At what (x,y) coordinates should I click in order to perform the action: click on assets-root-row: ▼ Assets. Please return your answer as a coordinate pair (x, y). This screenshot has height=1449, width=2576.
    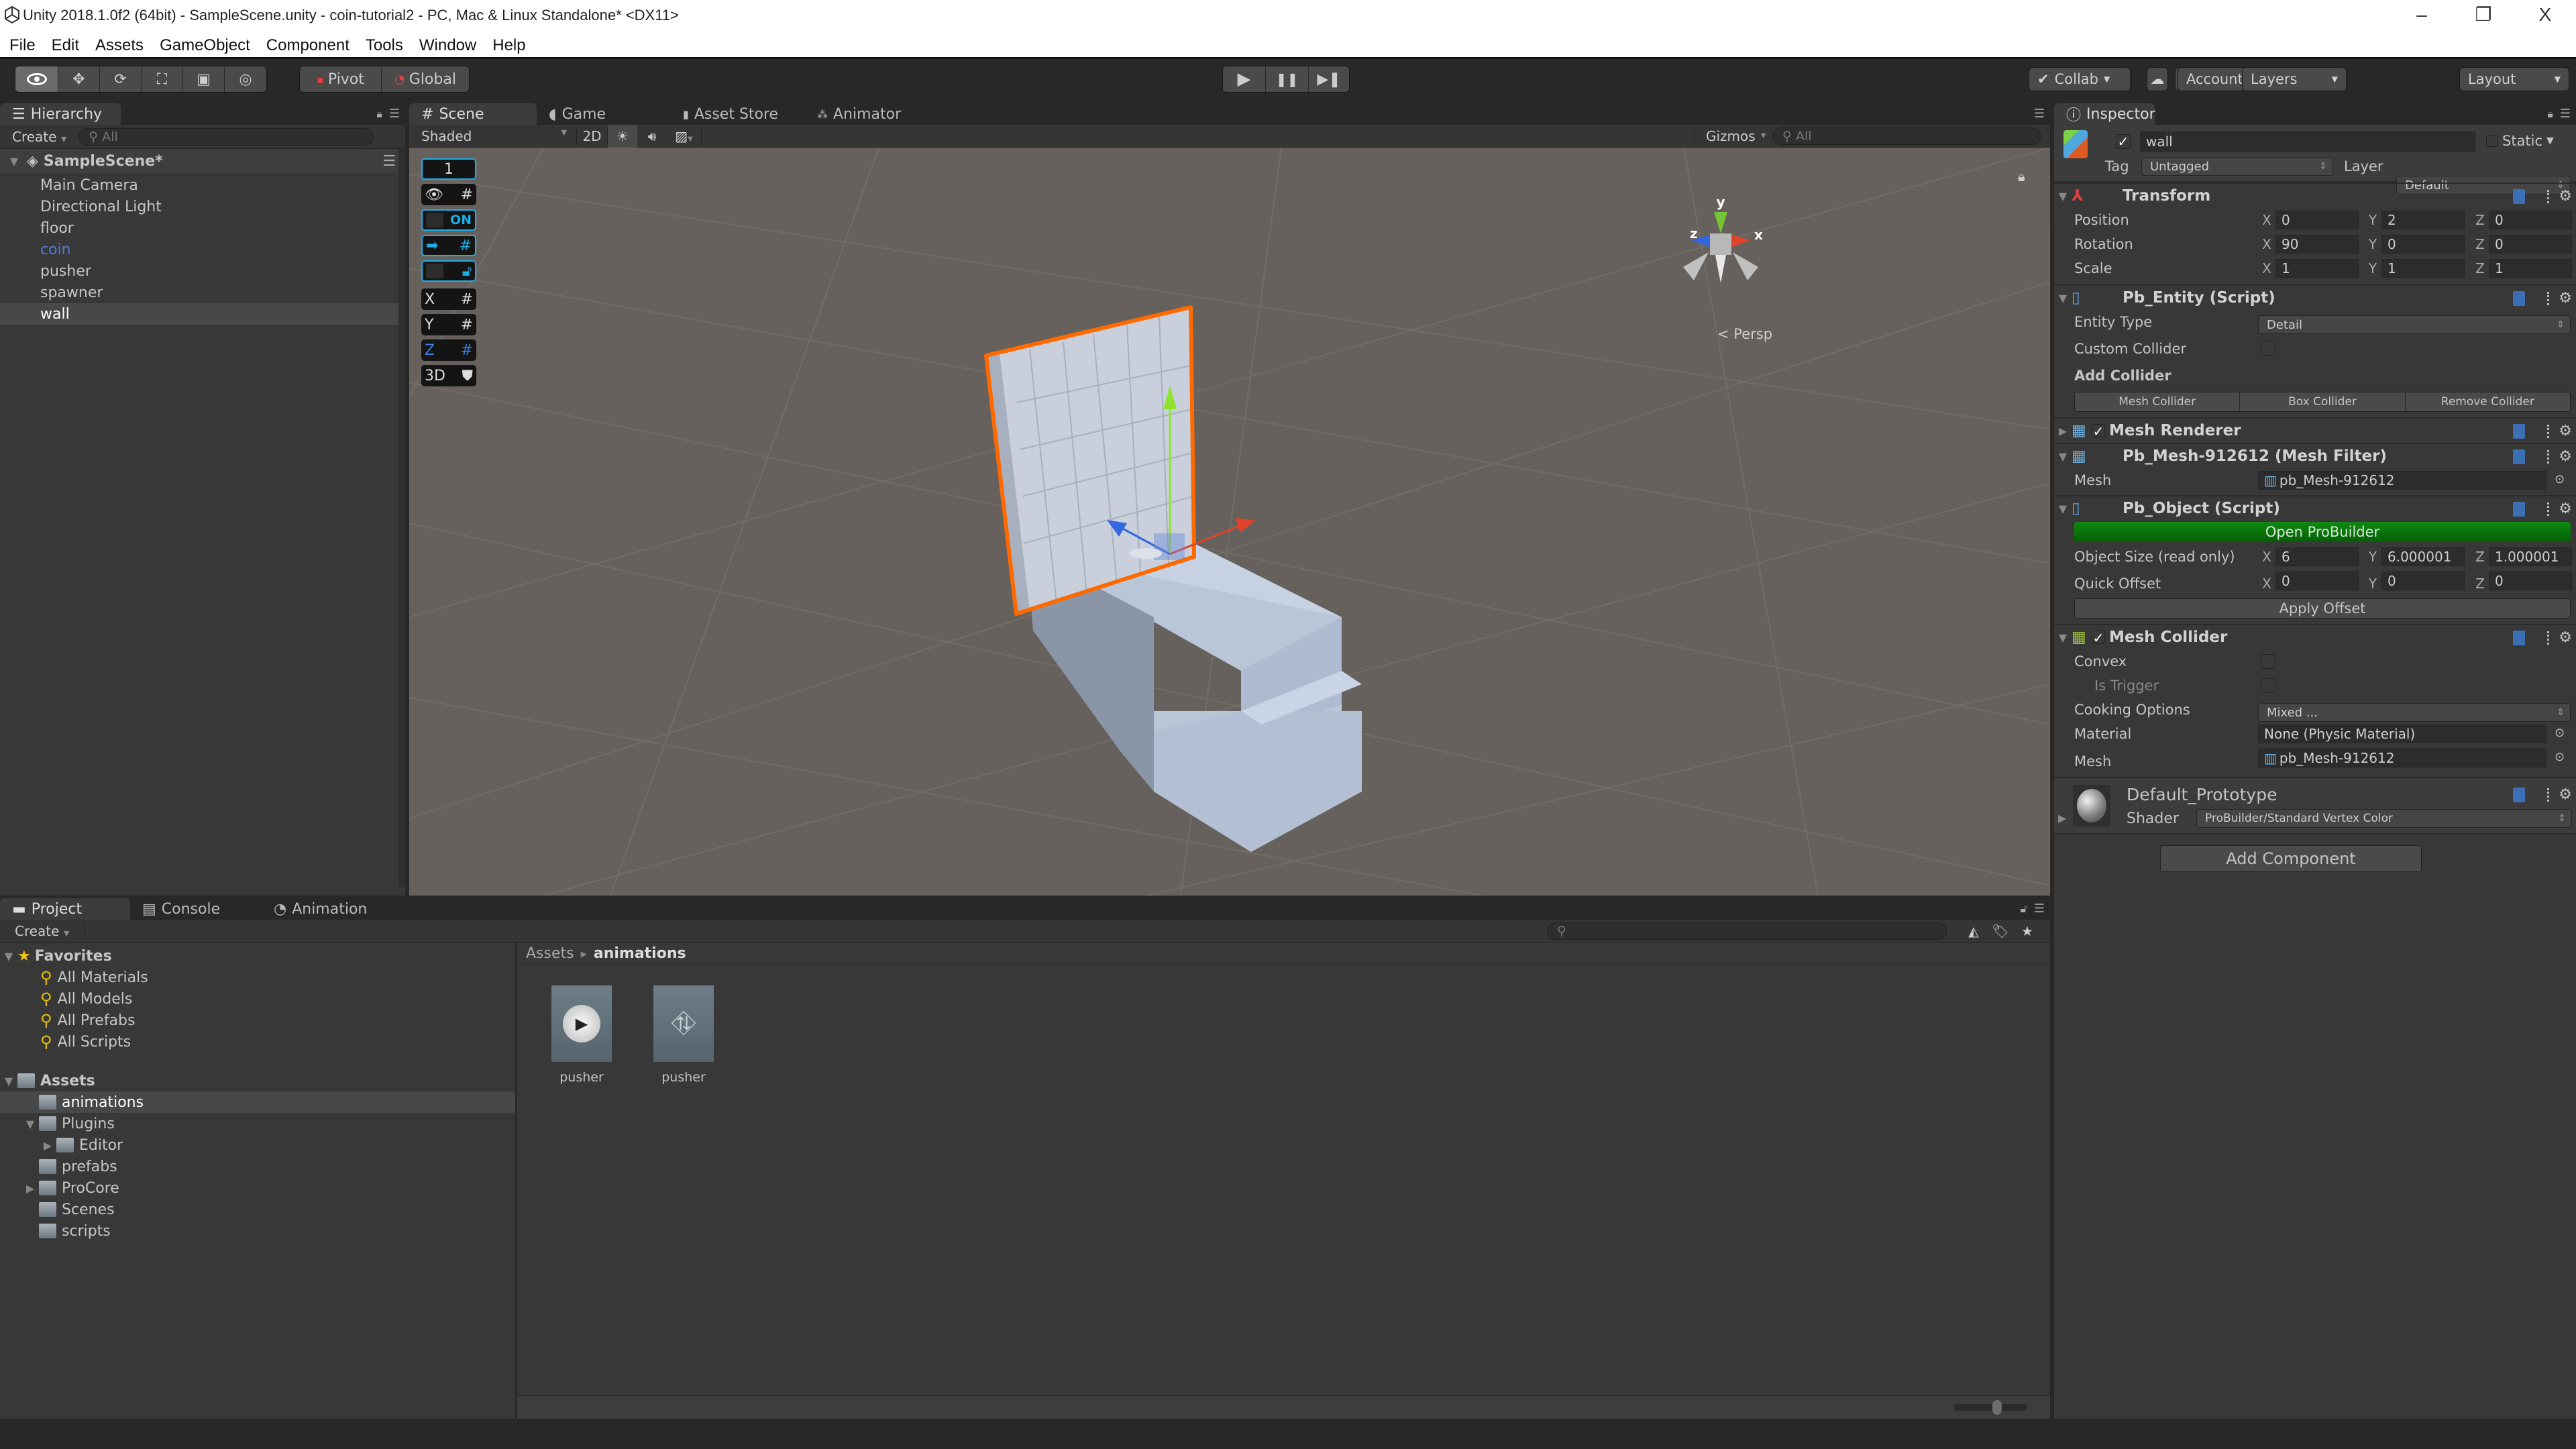
    Looking at the image, I should click on (257, 1080).